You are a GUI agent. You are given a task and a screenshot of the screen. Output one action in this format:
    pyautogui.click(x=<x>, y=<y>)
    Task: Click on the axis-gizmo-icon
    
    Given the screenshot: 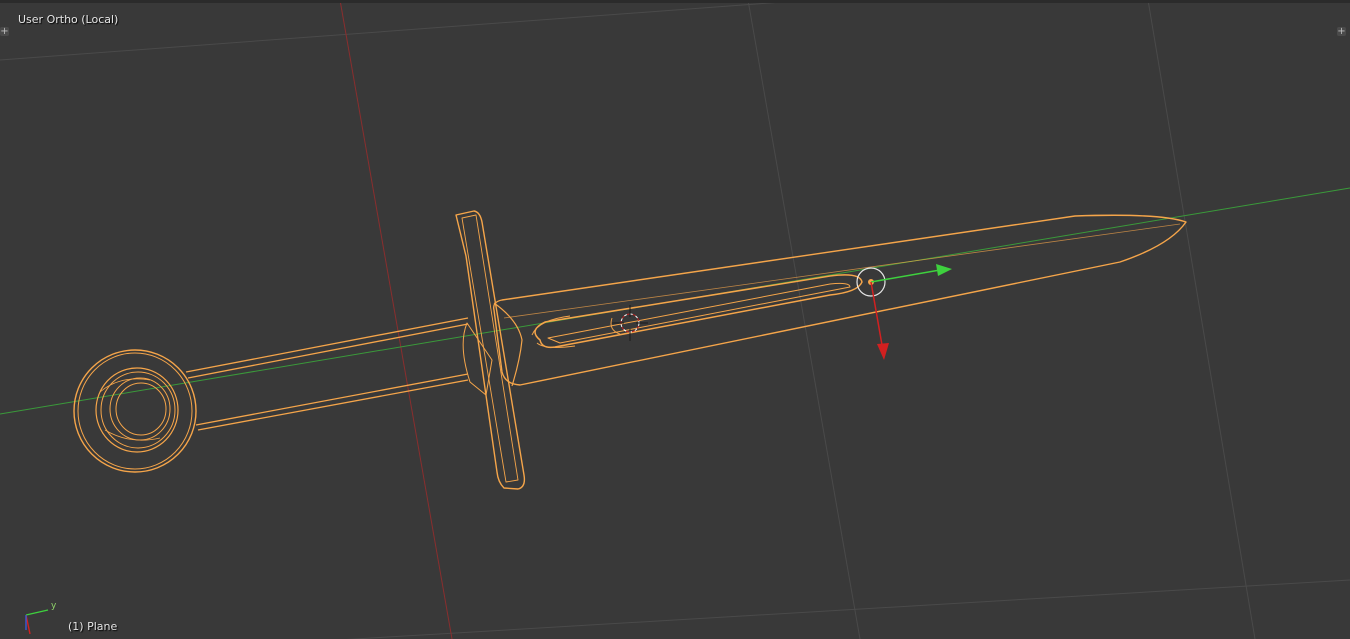 What is the action you would take?
    pyautogui.click(x=37, y=622)
    